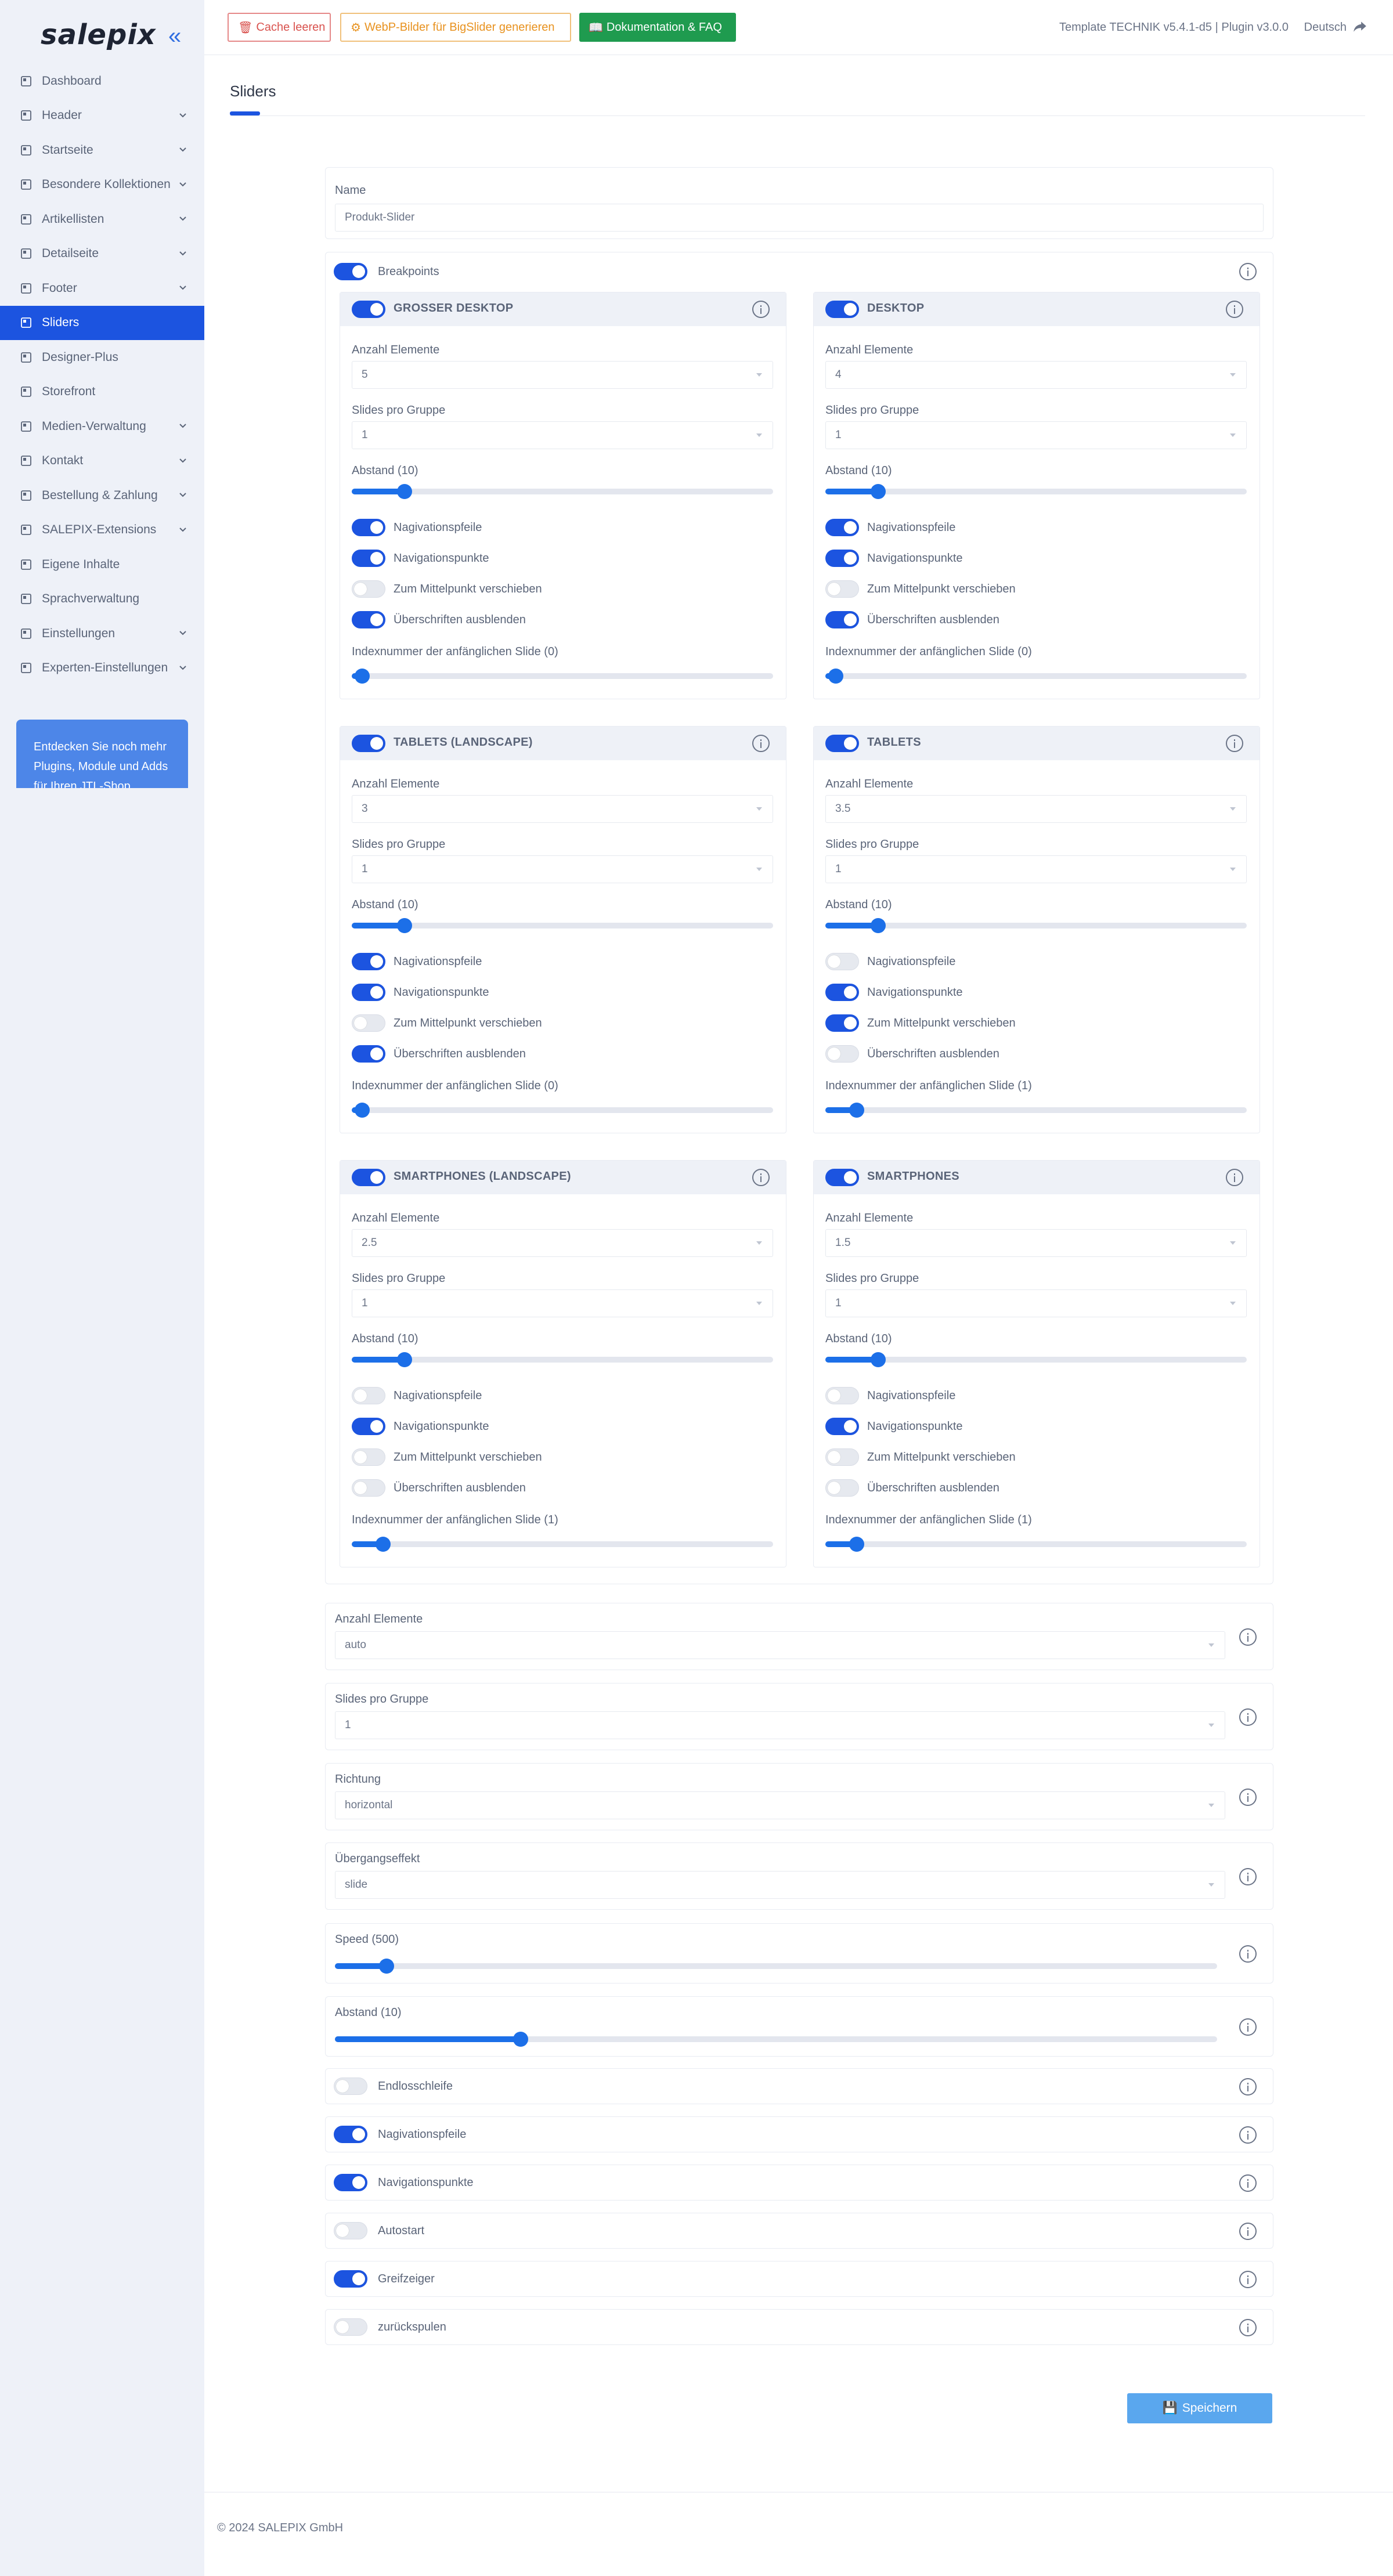  Describe the element at coordinates (102, 426) in the screenshot. I see `sidebar-item-medien-verwaltung: Medien-Verwaltung` at that location.